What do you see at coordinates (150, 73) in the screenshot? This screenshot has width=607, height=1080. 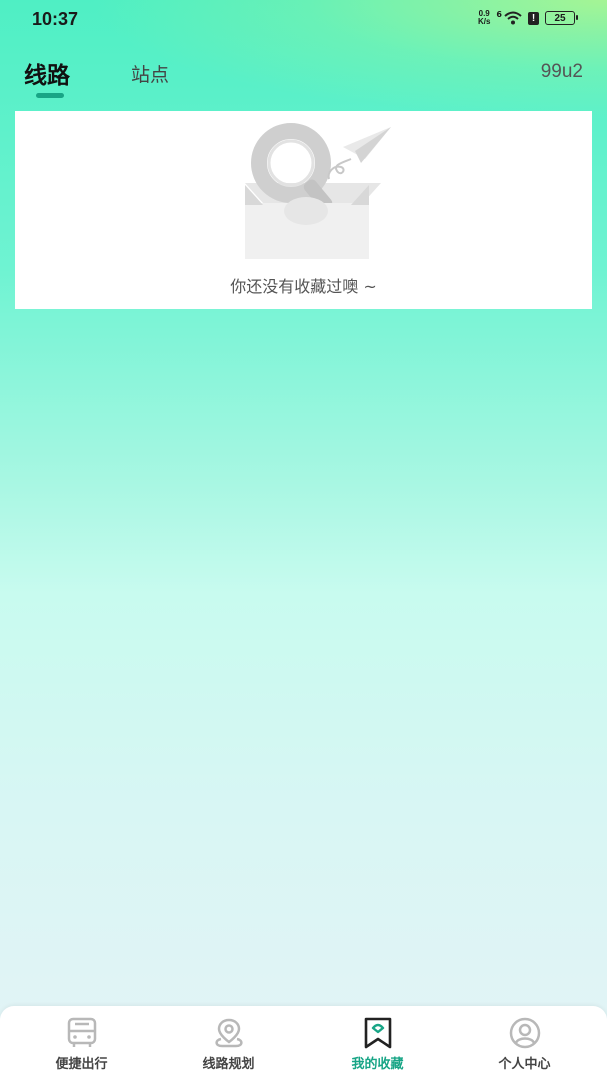 I see `tab-stations: 站点` at bounding box center [150, 73].